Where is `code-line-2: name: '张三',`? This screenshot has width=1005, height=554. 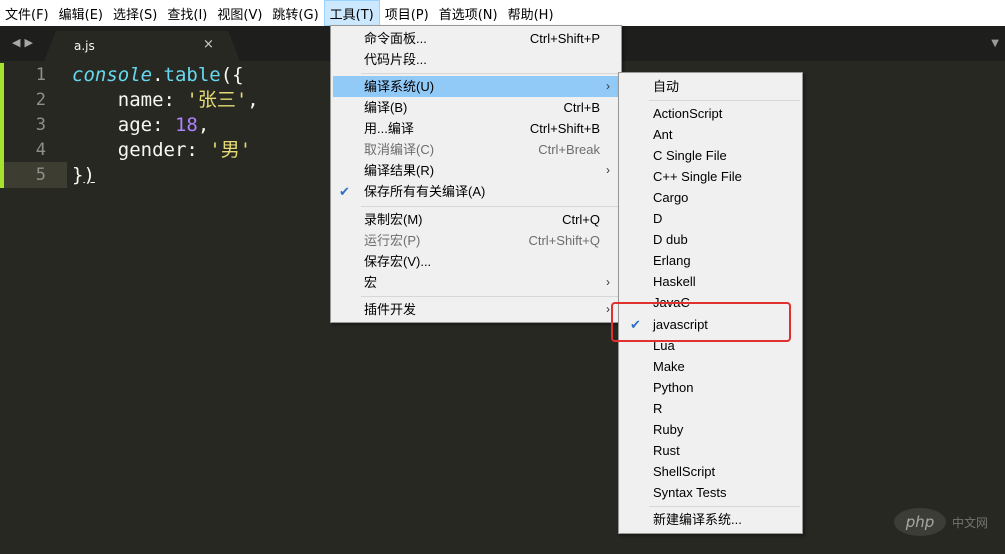 code-line-2: name: '张三', is located at coordinates (165, 100).